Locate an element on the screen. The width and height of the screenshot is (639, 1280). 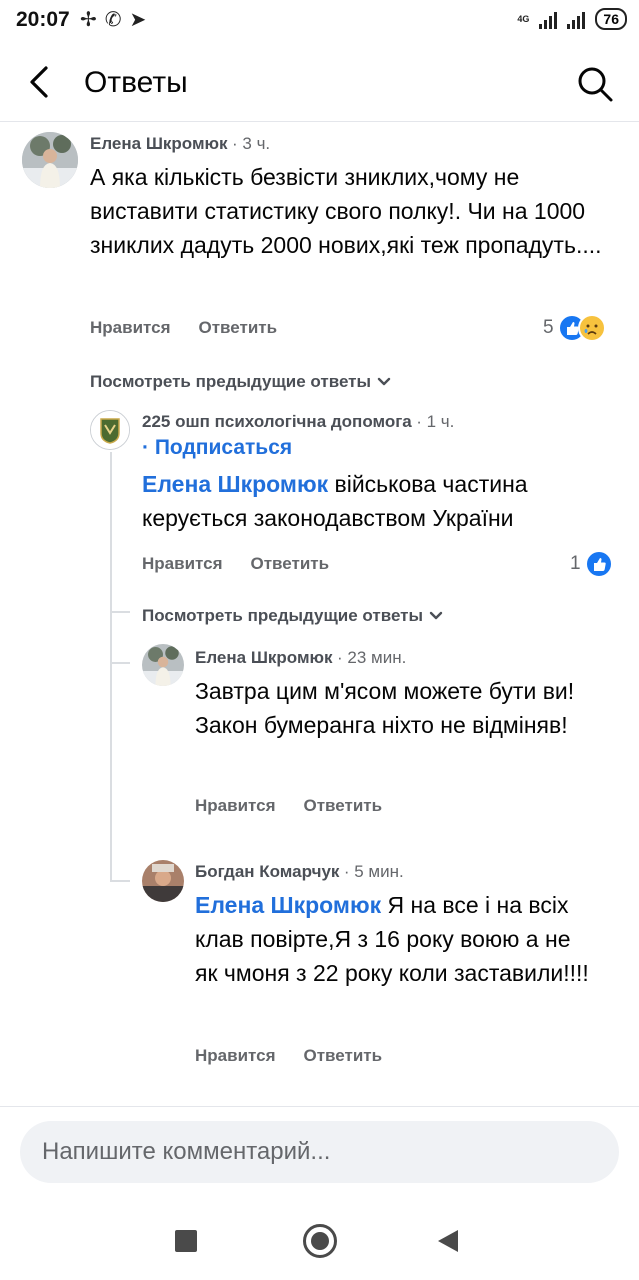
circle-icon is located at coordinates (320, 1241).